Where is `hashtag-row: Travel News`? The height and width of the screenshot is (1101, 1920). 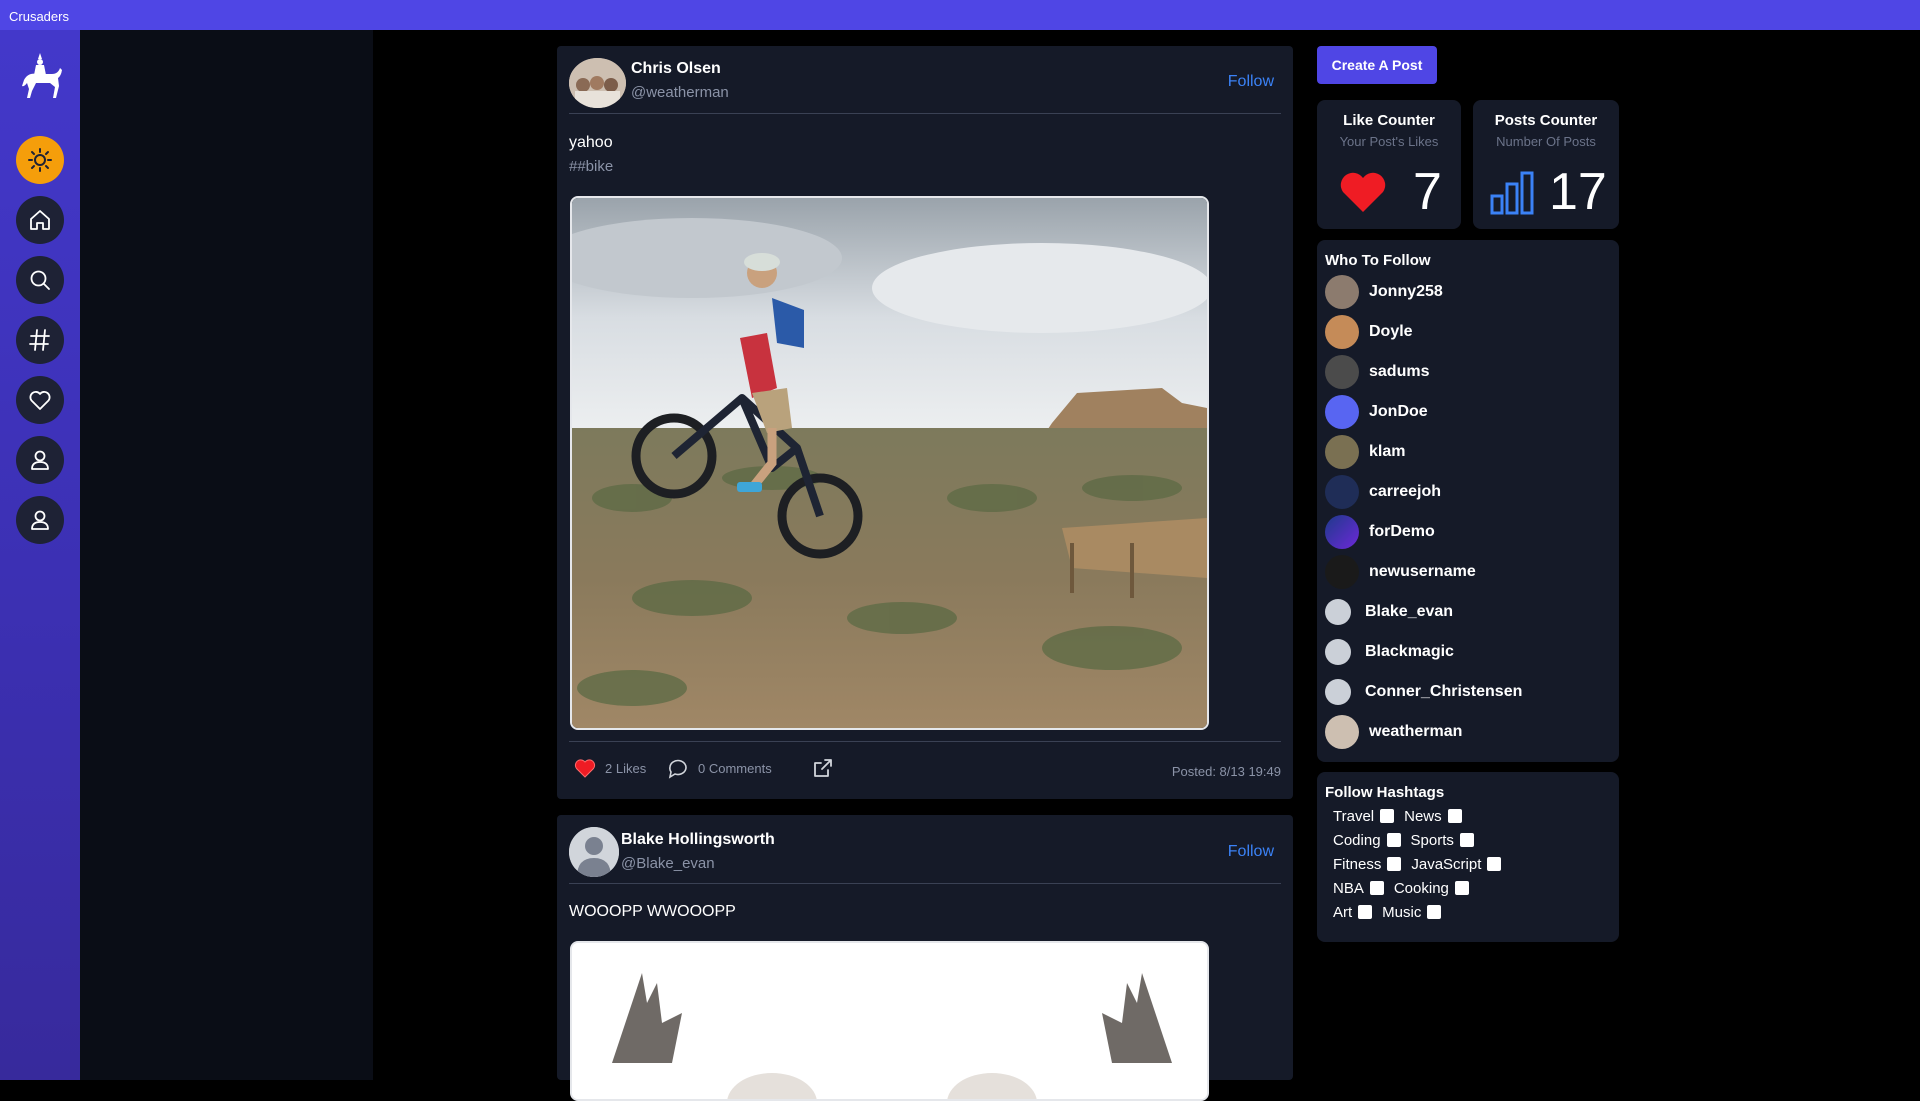 hashtag-row: Travel News is located at coordinates (1402, 816).